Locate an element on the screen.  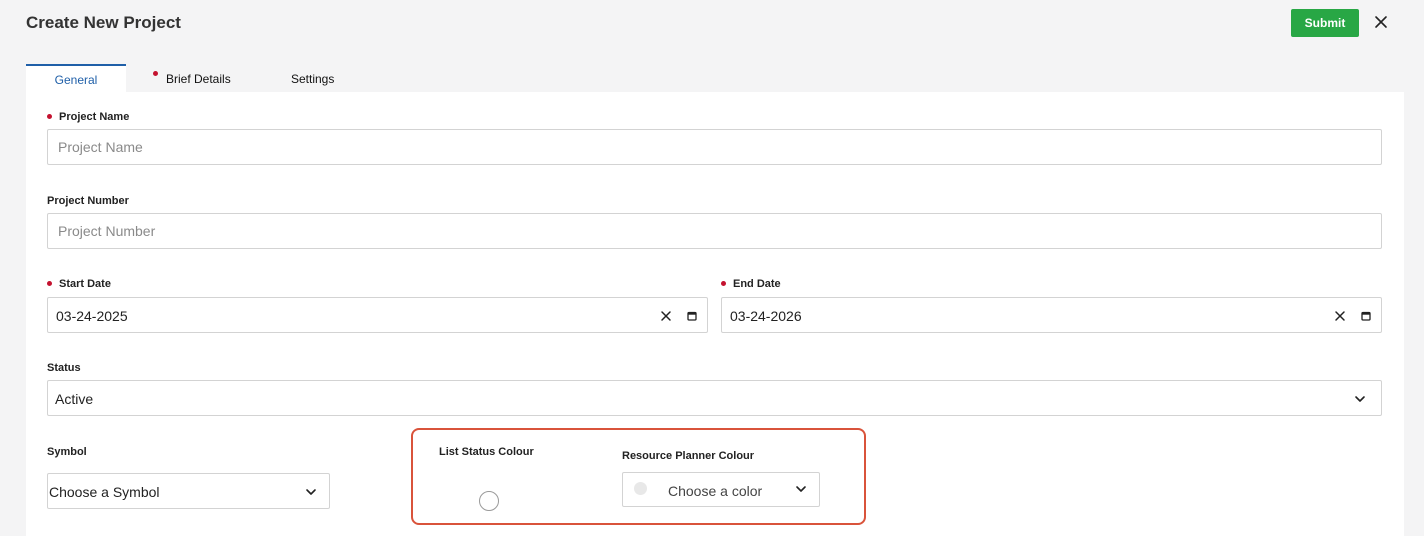
resource-planner-colour-select: Choose a color is located at coordinates (721, 489).